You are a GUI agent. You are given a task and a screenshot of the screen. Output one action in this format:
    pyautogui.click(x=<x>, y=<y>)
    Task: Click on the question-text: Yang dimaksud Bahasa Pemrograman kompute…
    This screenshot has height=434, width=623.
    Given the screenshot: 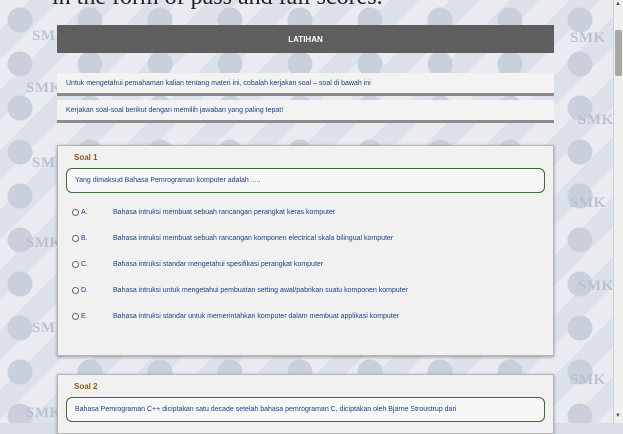 What is the action you would take?
    pyautogui.click(x=305, y=180)
    